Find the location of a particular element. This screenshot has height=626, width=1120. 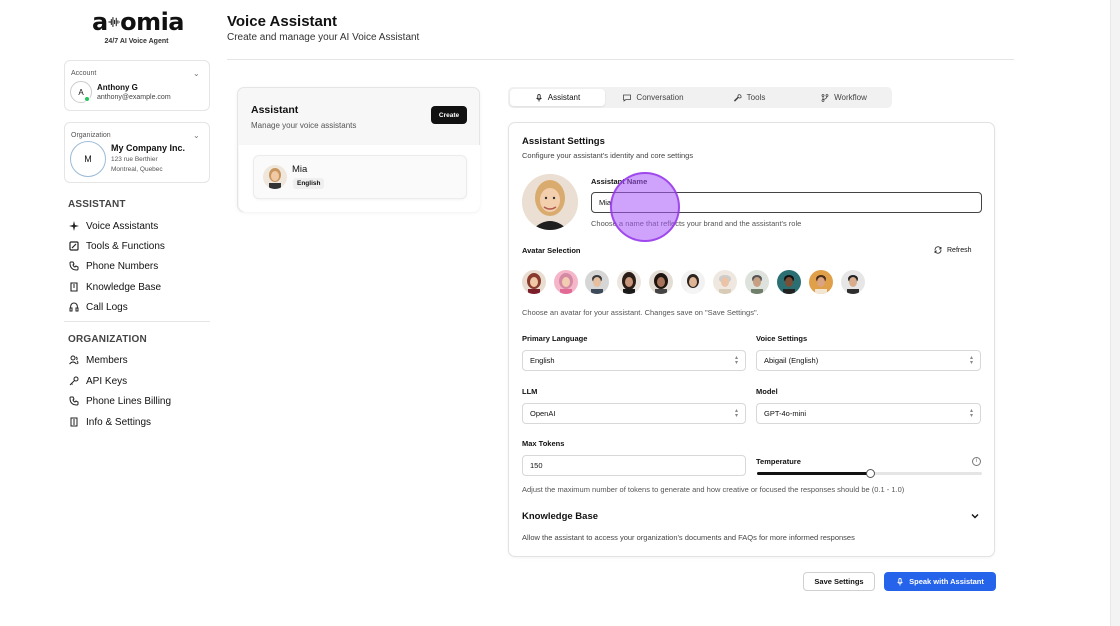

language-badge: English is located at coordinates (309, 183).